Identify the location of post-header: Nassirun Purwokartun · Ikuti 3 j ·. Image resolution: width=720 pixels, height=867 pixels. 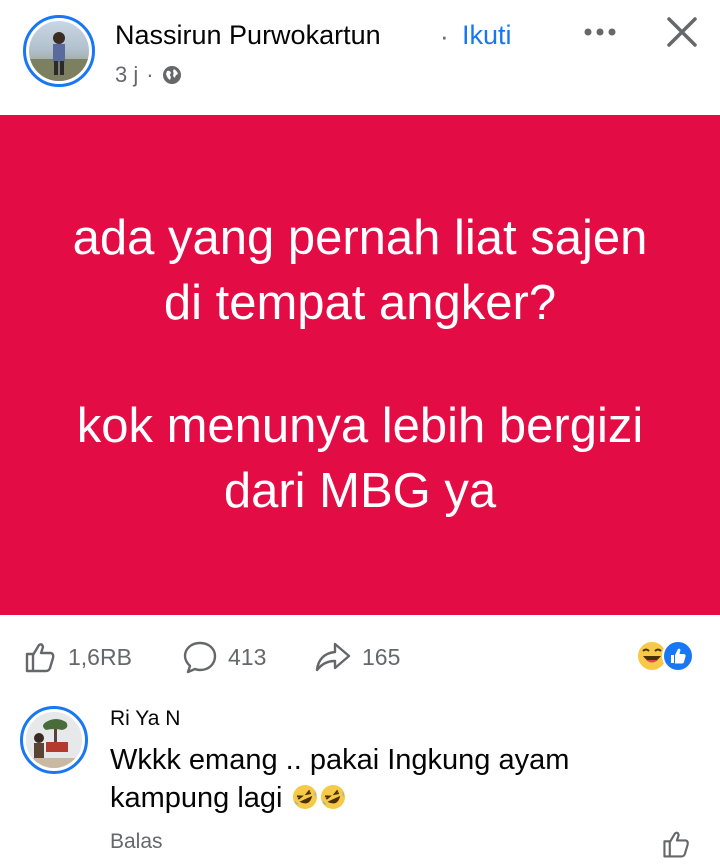
(360, 57).